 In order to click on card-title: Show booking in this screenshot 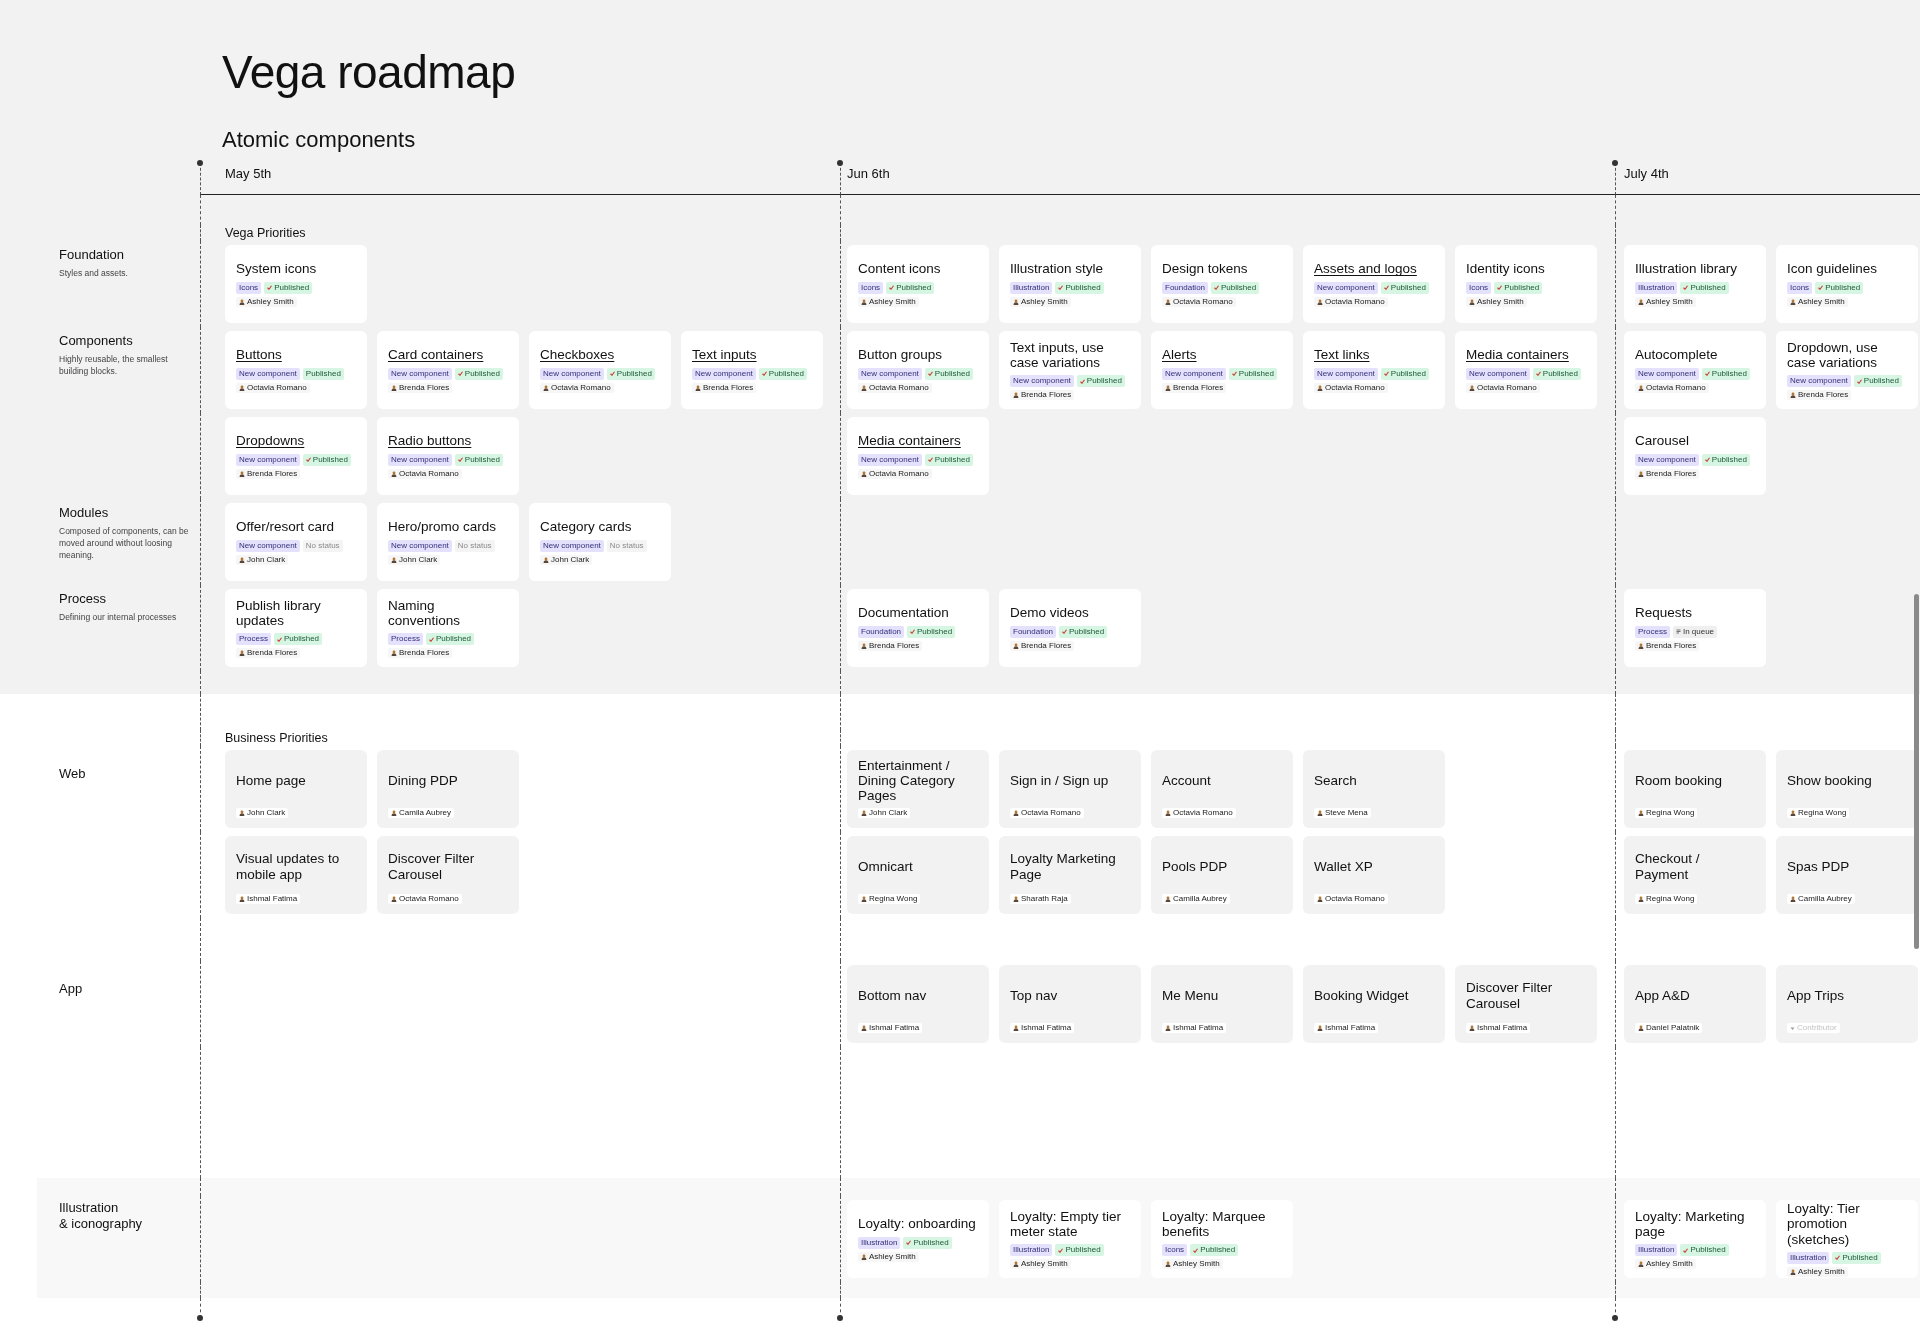, I will do `click(1829, 780)`.